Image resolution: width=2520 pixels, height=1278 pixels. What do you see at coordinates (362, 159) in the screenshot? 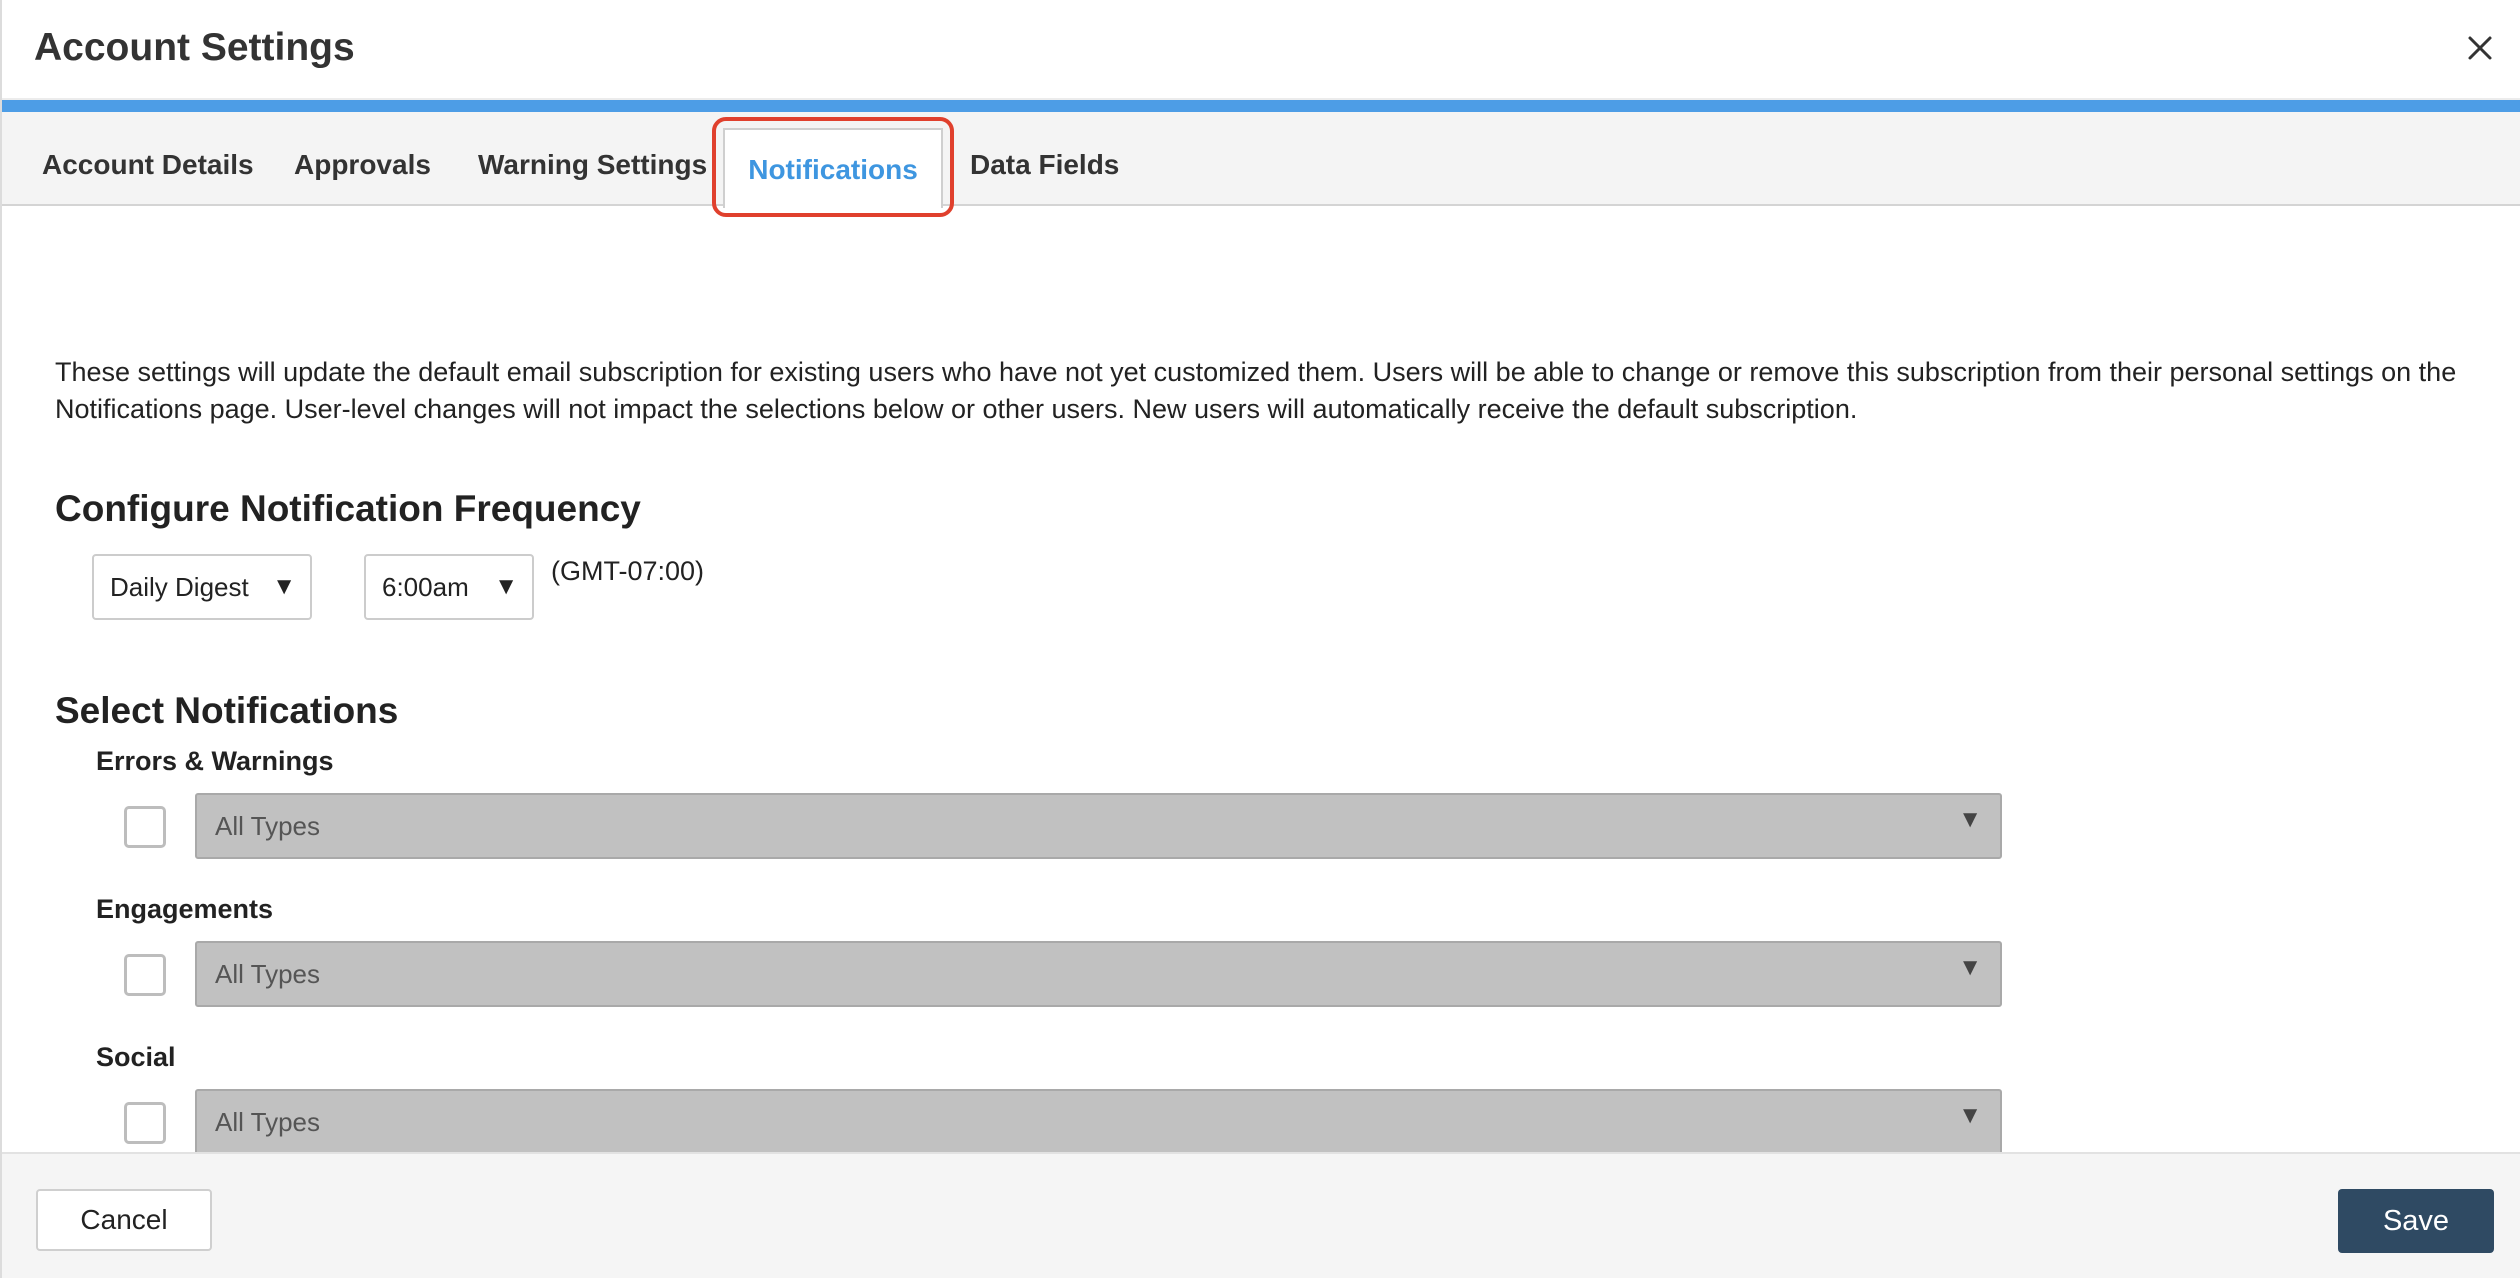
I see `tab-approvals: Approvals` at bounding box center [362, 159].